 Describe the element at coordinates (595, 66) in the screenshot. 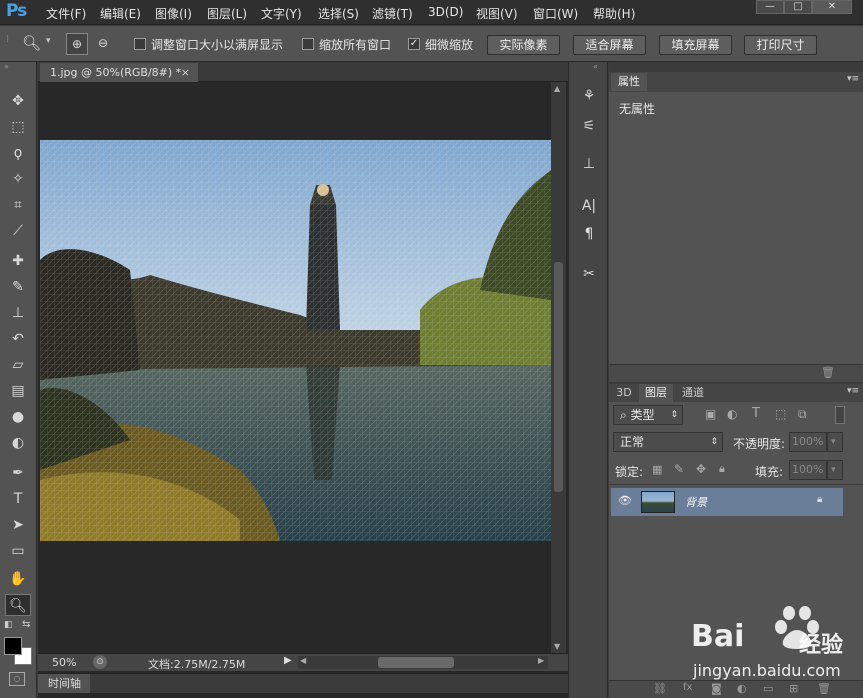

I see `expand-panels-icon: «` at that location.